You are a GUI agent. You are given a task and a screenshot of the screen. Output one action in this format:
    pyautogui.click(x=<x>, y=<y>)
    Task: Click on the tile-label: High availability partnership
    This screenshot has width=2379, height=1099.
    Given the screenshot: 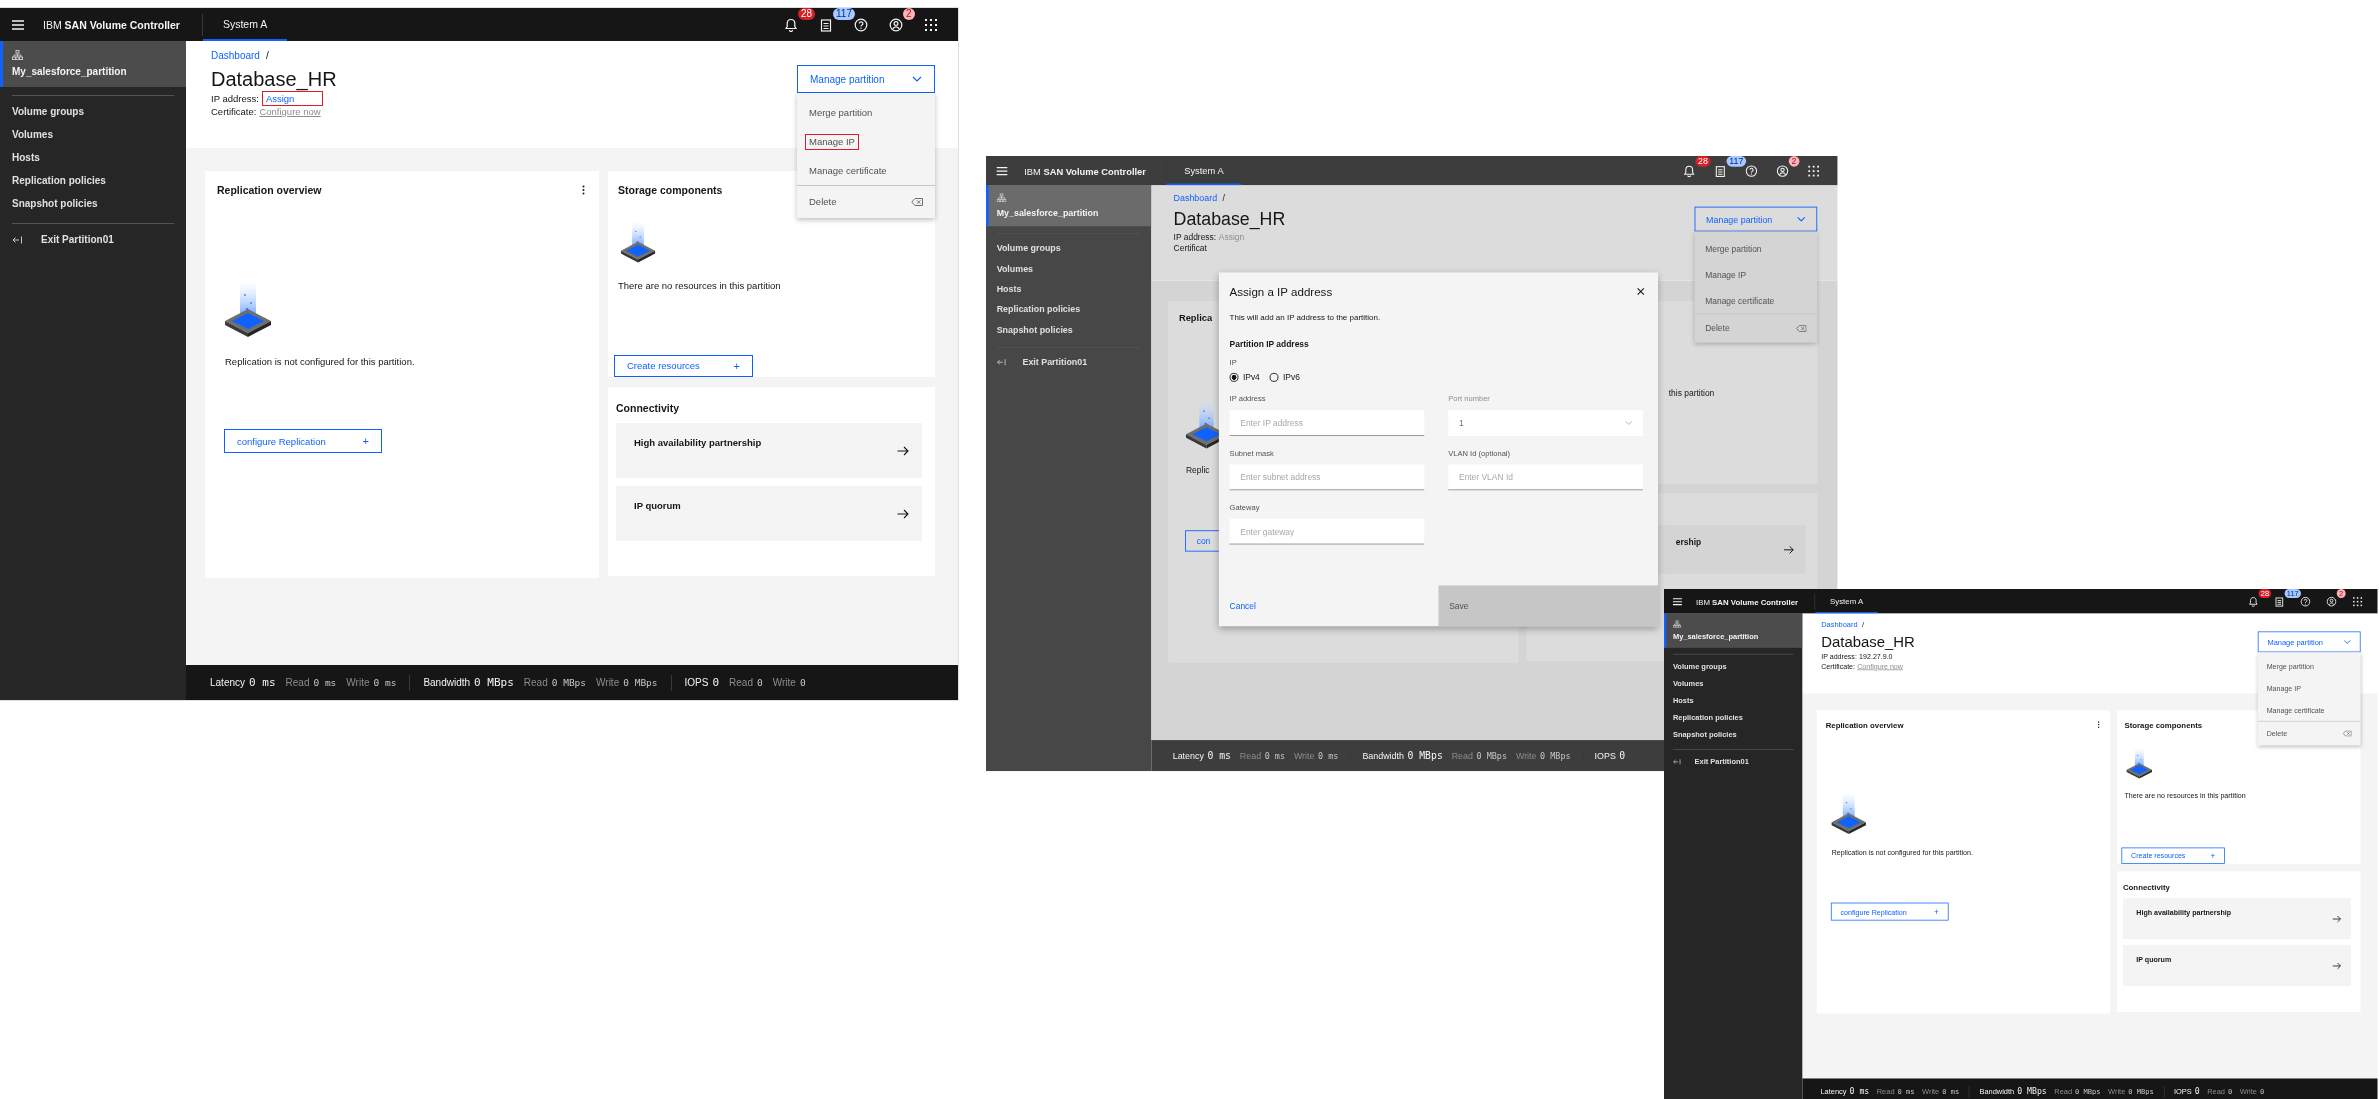 What is the action you would take?
    pyautogui.click(x=698, y=442)
    